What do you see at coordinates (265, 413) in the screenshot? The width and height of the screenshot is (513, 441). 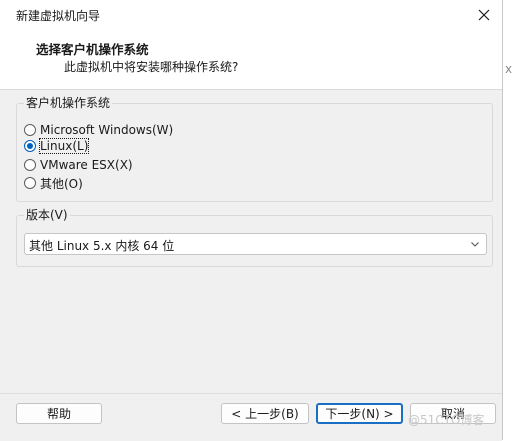 I see `back-button: < 上一步(B)` at bounding box center [265, 413].